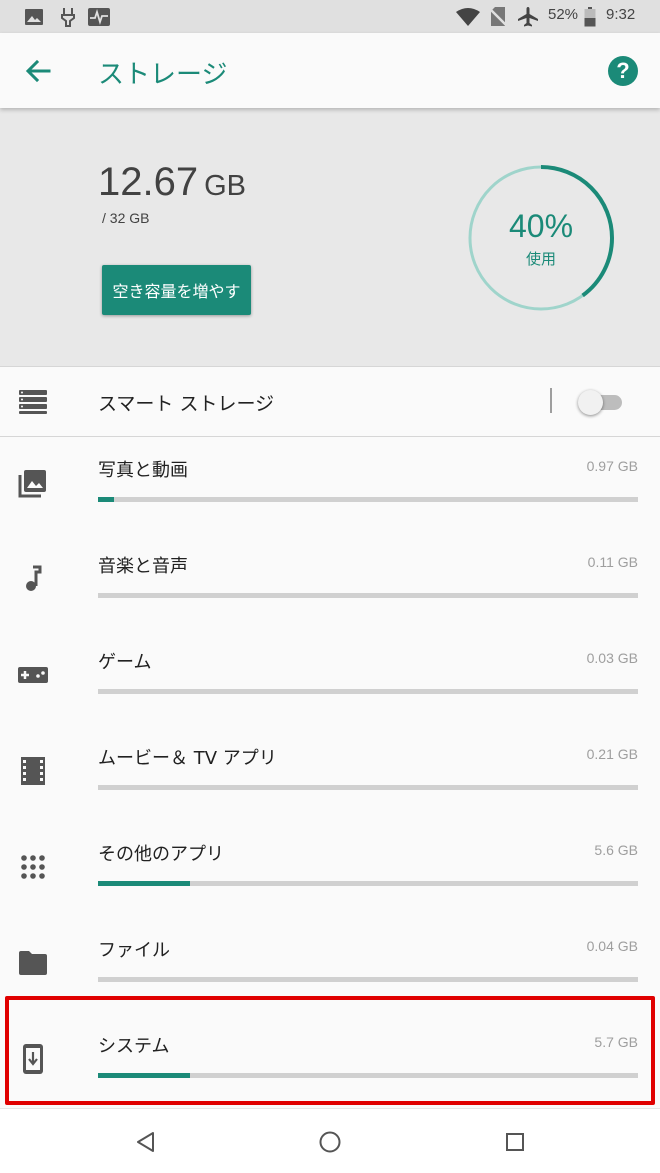  What do you see at coordinates (33, 771) in the screenshot?
I see `movie-icon` at bounding box center [33, 771].